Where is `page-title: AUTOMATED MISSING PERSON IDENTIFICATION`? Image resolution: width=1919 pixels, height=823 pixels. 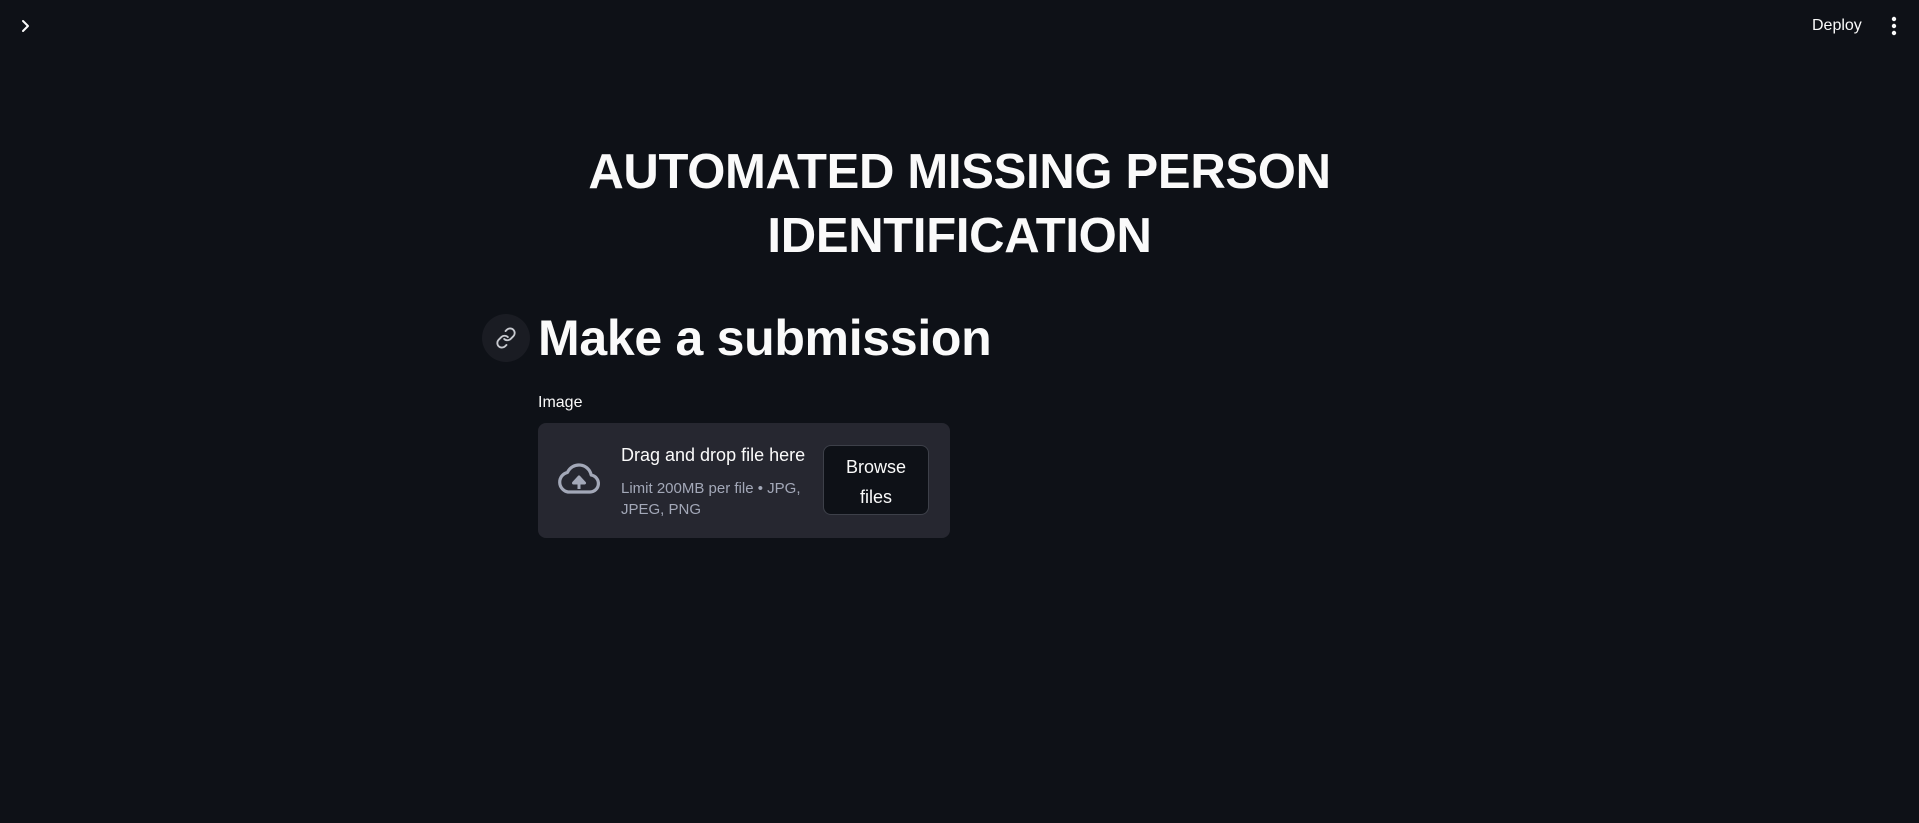
page-title: AUTOMATED MISSING PERSON IDENTIFICATION is located at coordinates (959, 204).